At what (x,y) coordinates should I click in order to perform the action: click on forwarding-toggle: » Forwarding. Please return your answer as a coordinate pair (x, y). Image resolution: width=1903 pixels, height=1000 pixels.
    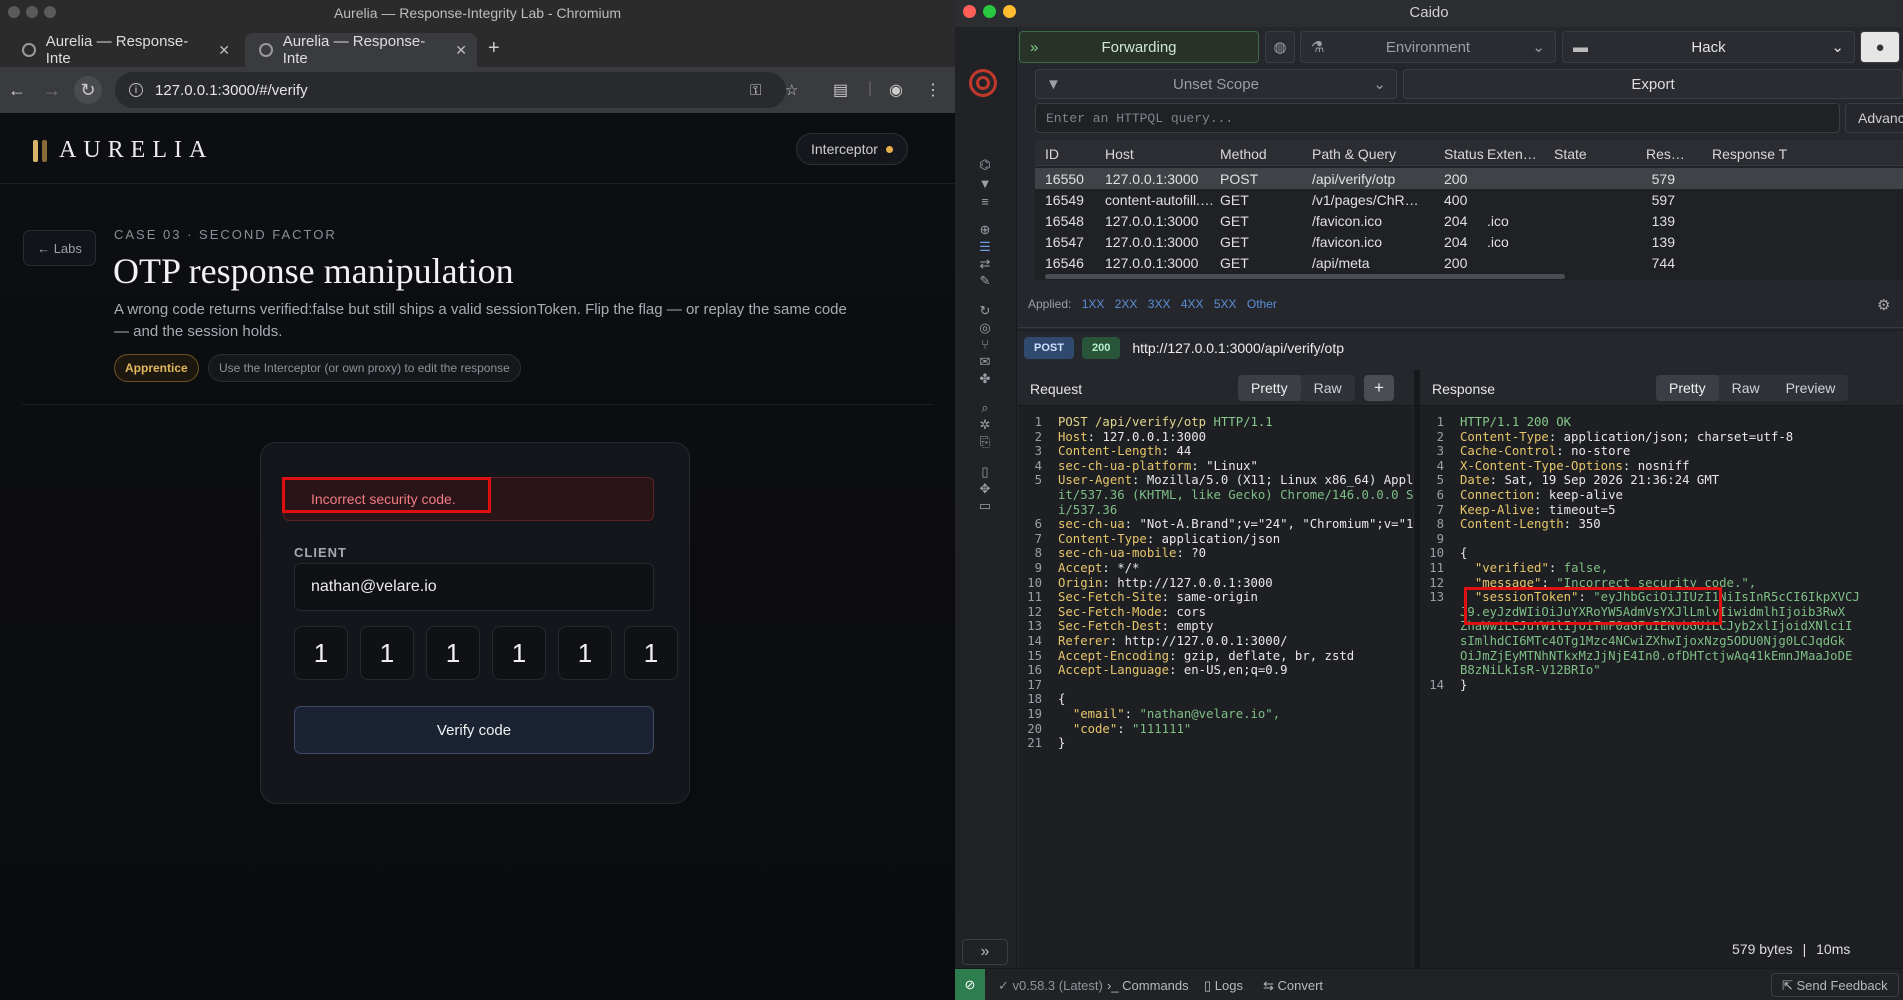
    Looking at the image, I should click on (1139, 47).